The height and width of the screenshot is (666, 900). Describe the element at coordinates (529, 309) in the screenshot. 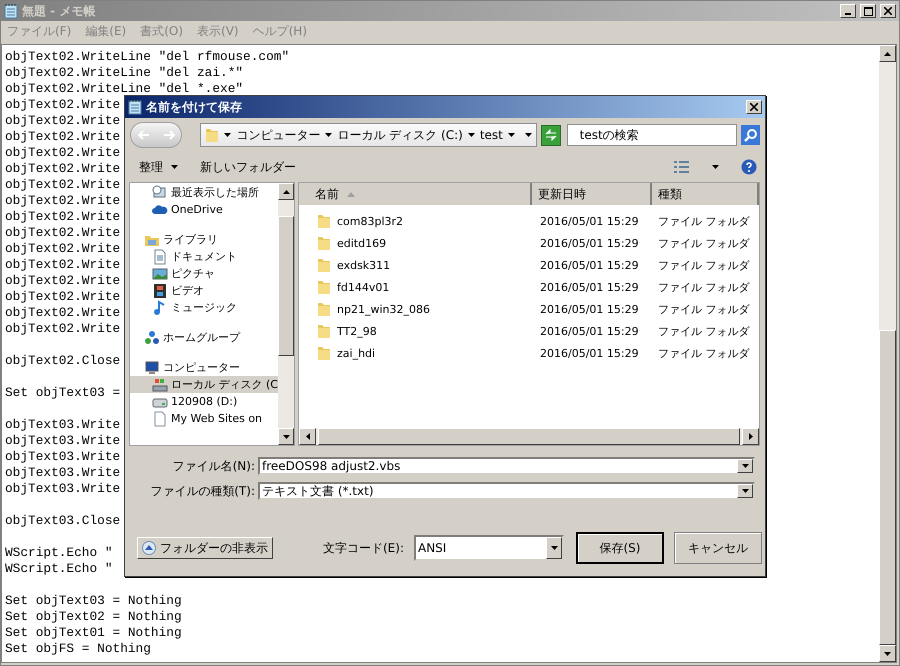

I see `file-row: np21_win32_086 2016/05/01 15:29 ファイル フォルダ` at that location.